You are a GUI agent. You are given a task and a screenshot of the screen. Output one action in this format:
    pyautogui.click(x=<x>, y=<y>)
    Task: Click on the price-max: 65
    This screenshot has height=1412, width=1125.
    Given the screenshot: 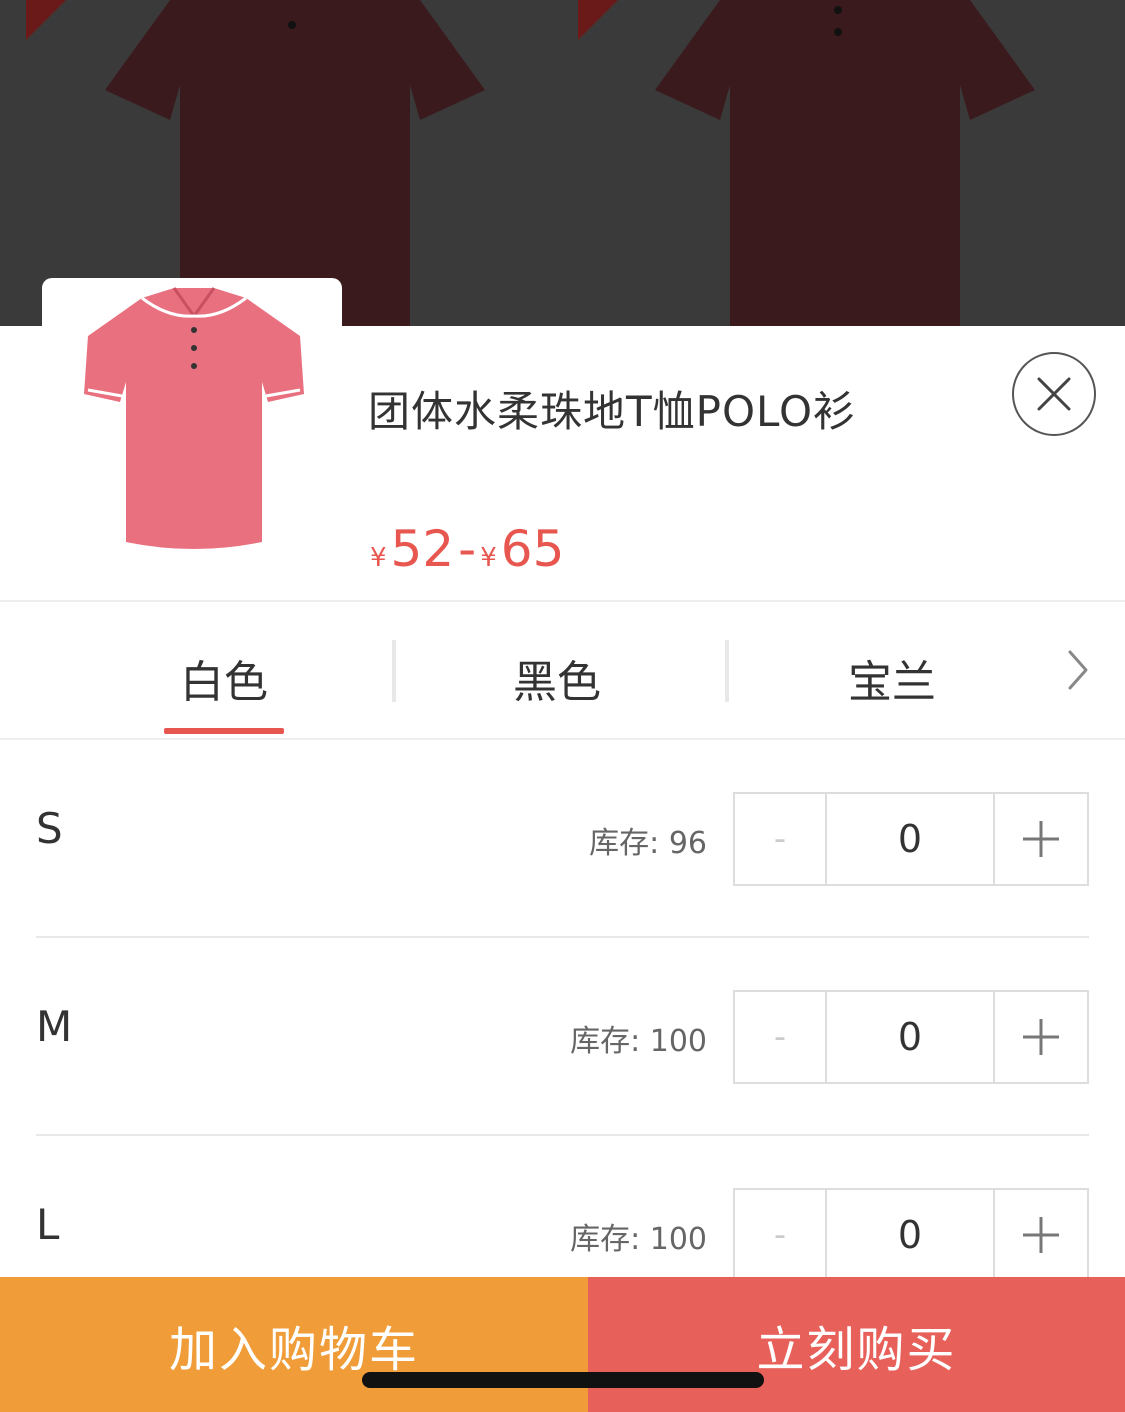 What is the action you would take?
    pyautogui.click(x=532, y=549)
    